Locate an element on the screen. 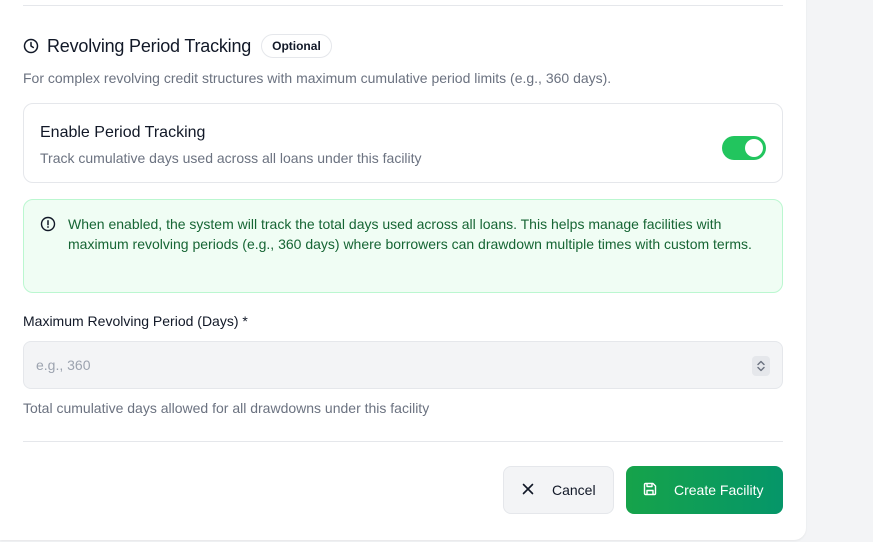 The image size is (873, 542). optional-badge: Optional is located at coordinates (296, 46).